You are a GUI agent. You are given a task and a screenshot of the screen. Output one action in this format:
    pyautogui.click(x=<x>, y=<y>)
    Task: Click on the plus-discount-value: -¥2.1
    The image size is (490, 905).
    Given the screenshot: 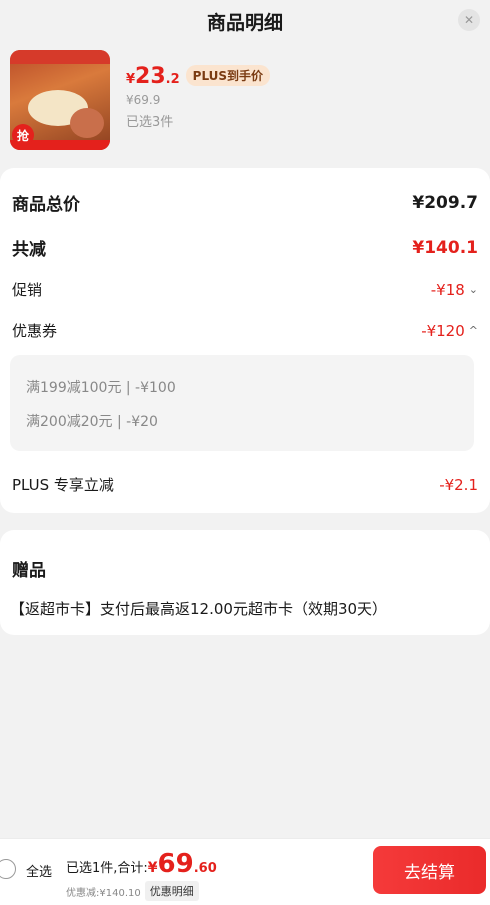 What is the action you would take?
    pyautogui.click(x=458, y=484)
    